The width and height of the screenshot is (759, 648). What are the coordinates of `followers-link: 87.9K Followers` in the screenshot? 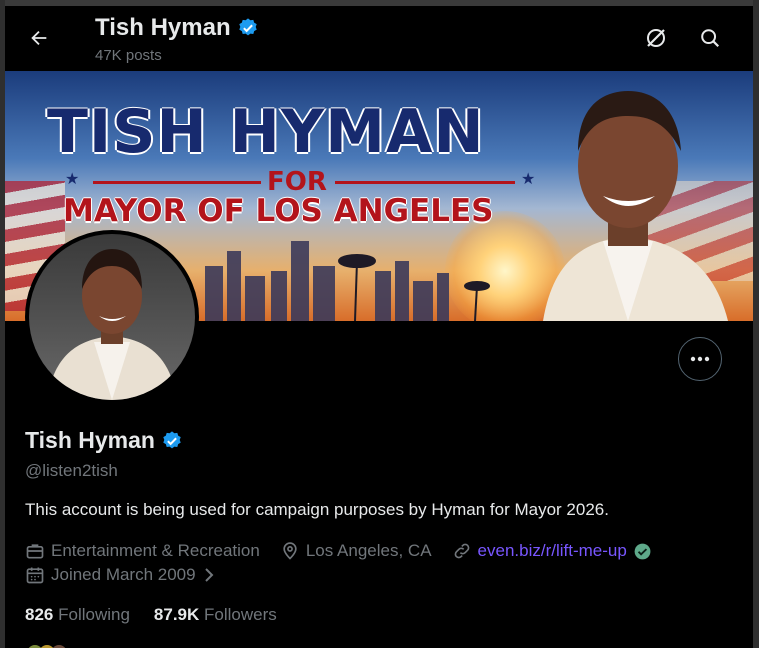 It's located at (215, 615).